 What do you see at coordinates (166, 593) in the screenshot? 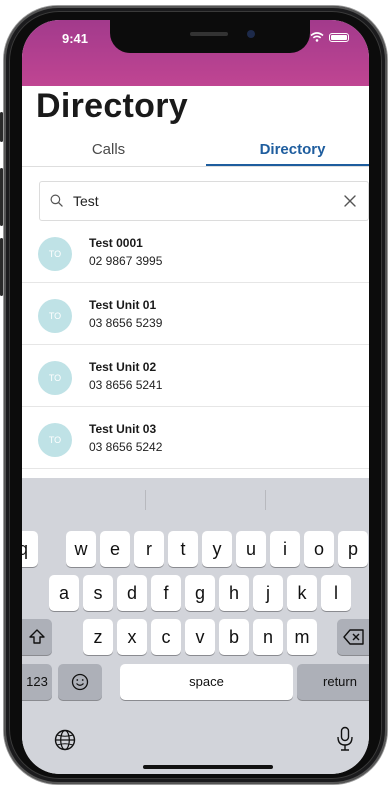
I see `key-f: f` at bounding box center [166, 593].